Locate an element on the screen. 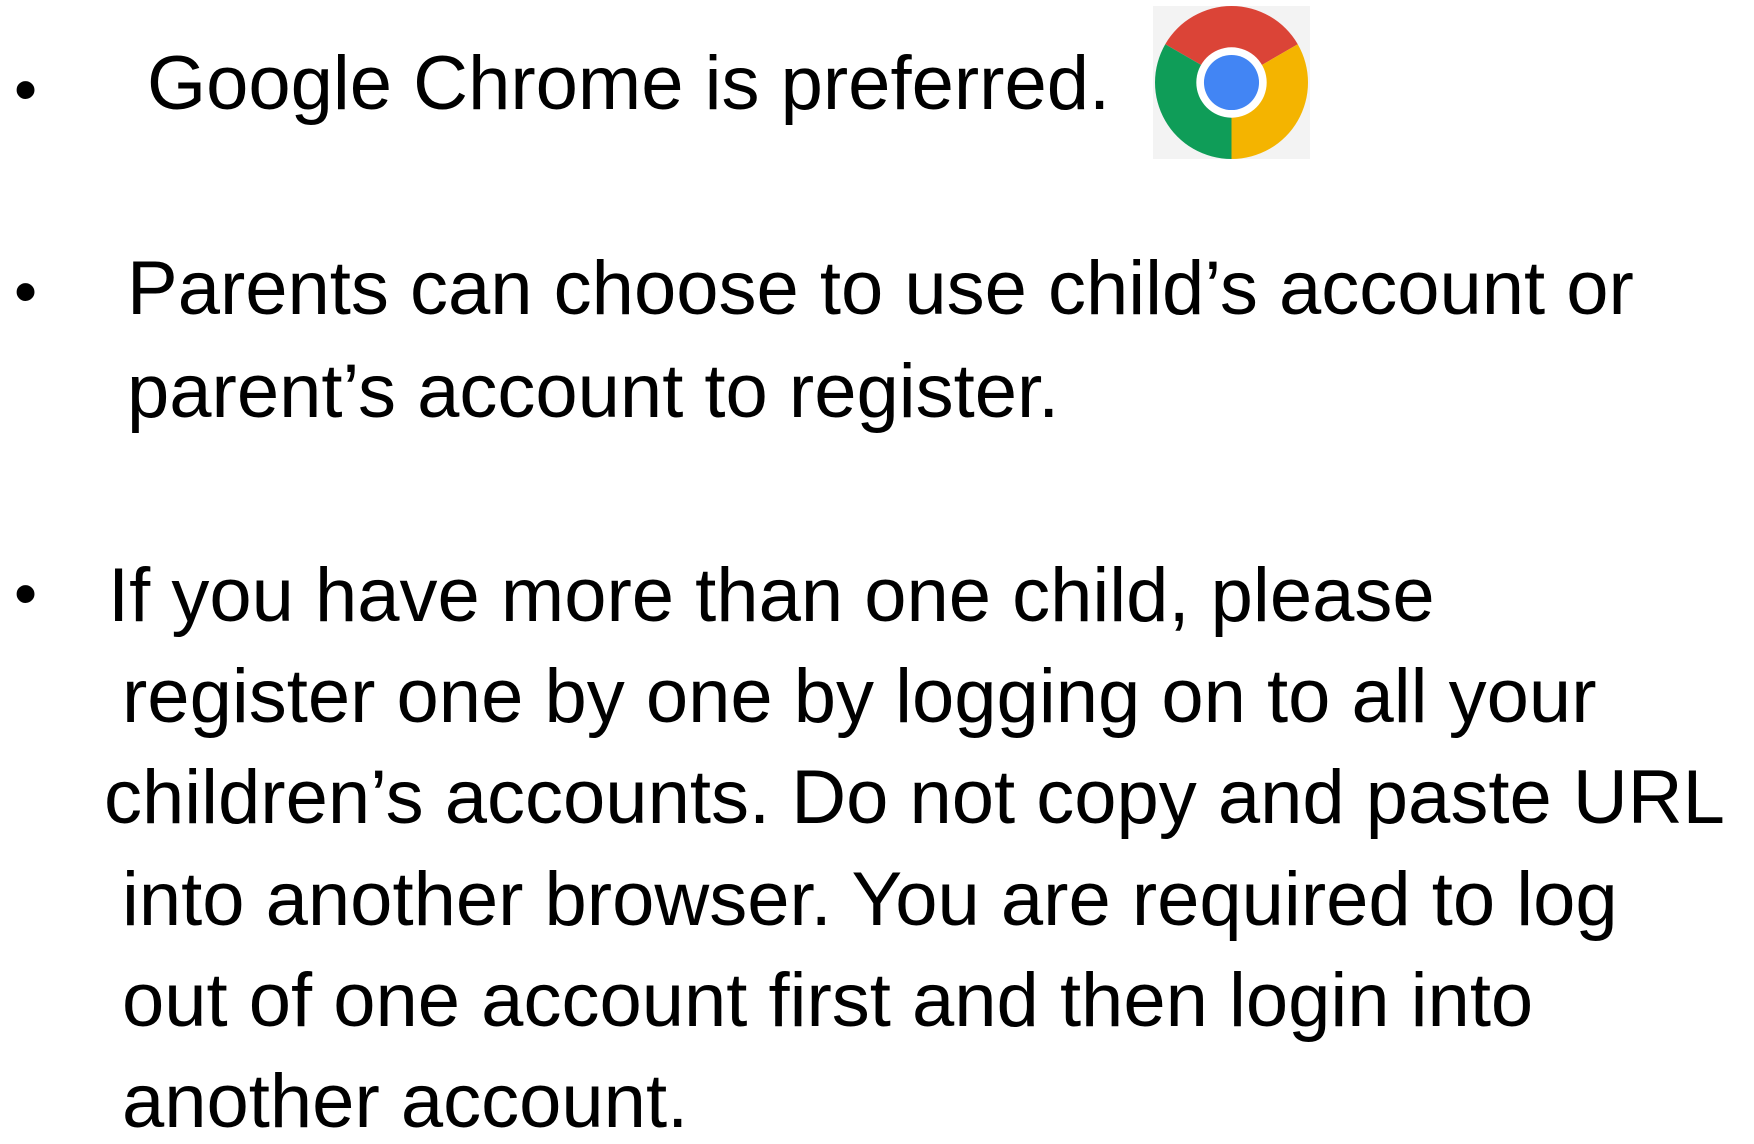 The image size is (1754, 1144). bullet-text-line: If you have more than one child, please is located at coordinates (771, 595).